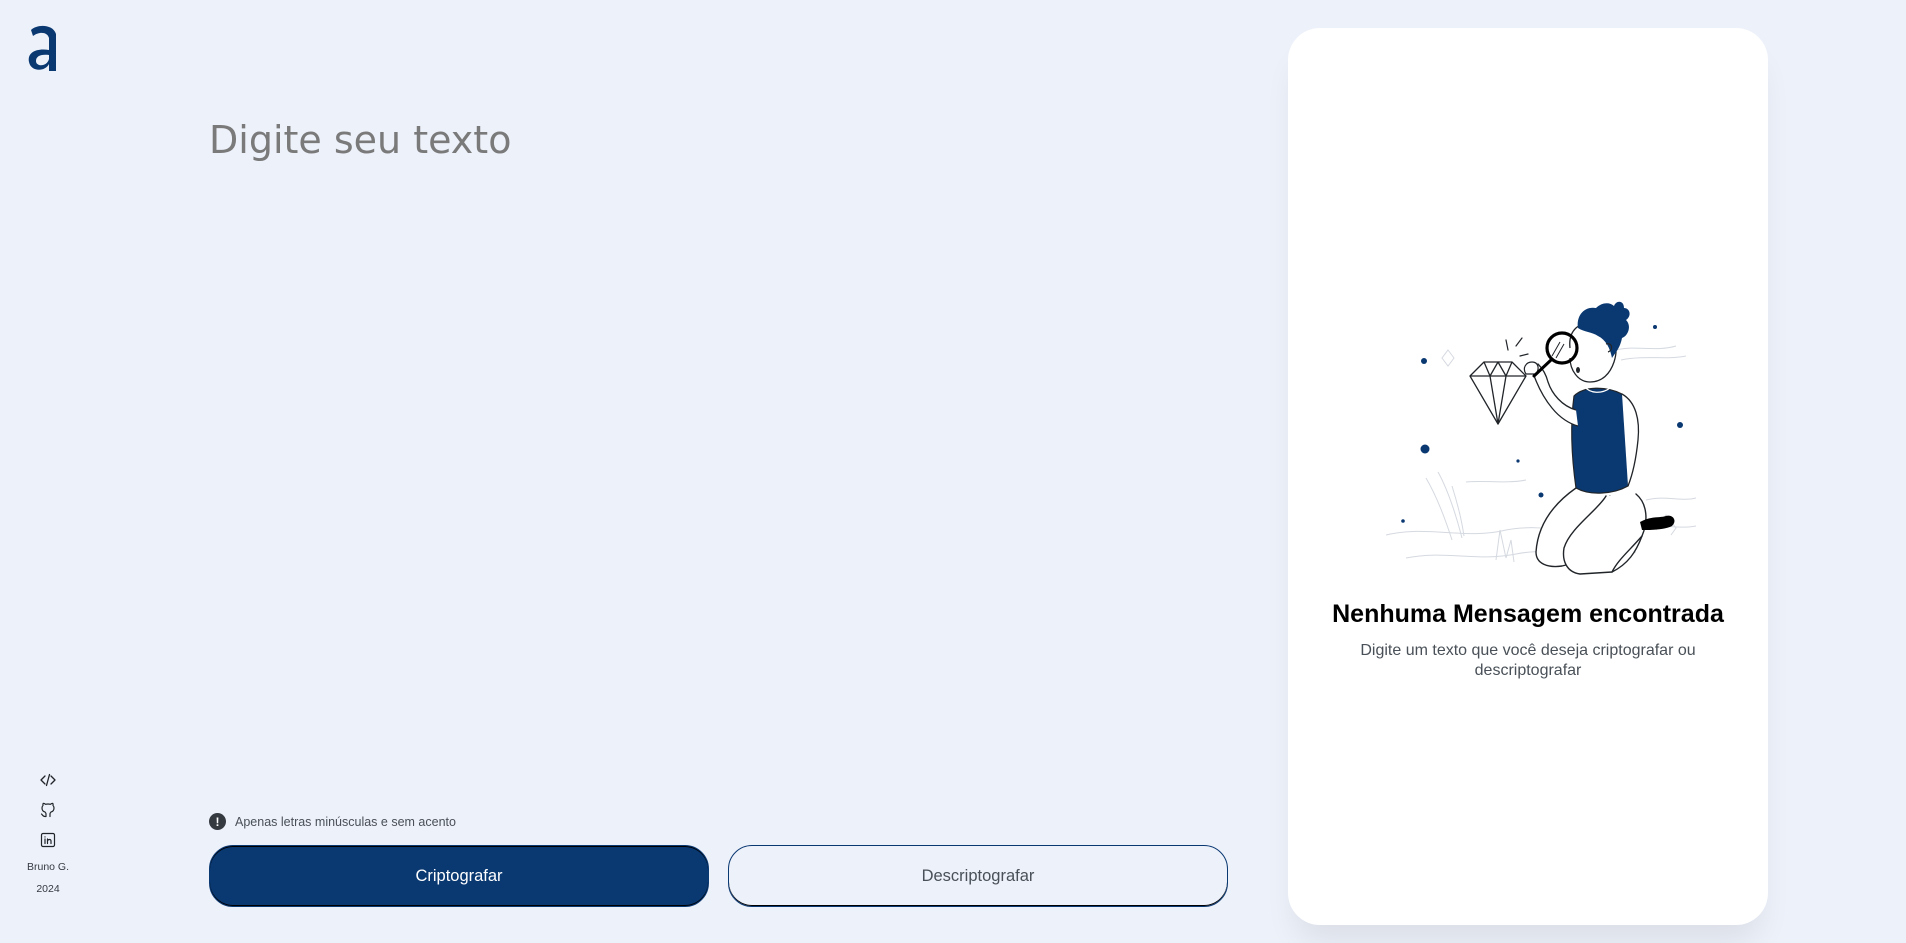  Describe the element at coordinates (48, 889) in the screenshot. I see `copyright-year: 2024` at that location.